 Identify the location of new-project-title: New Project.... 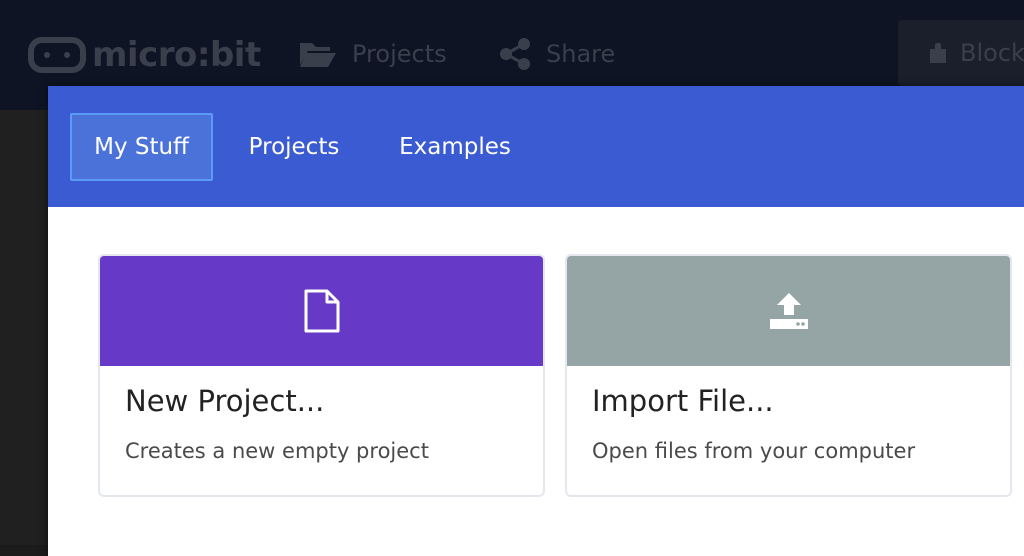
(225, 401).